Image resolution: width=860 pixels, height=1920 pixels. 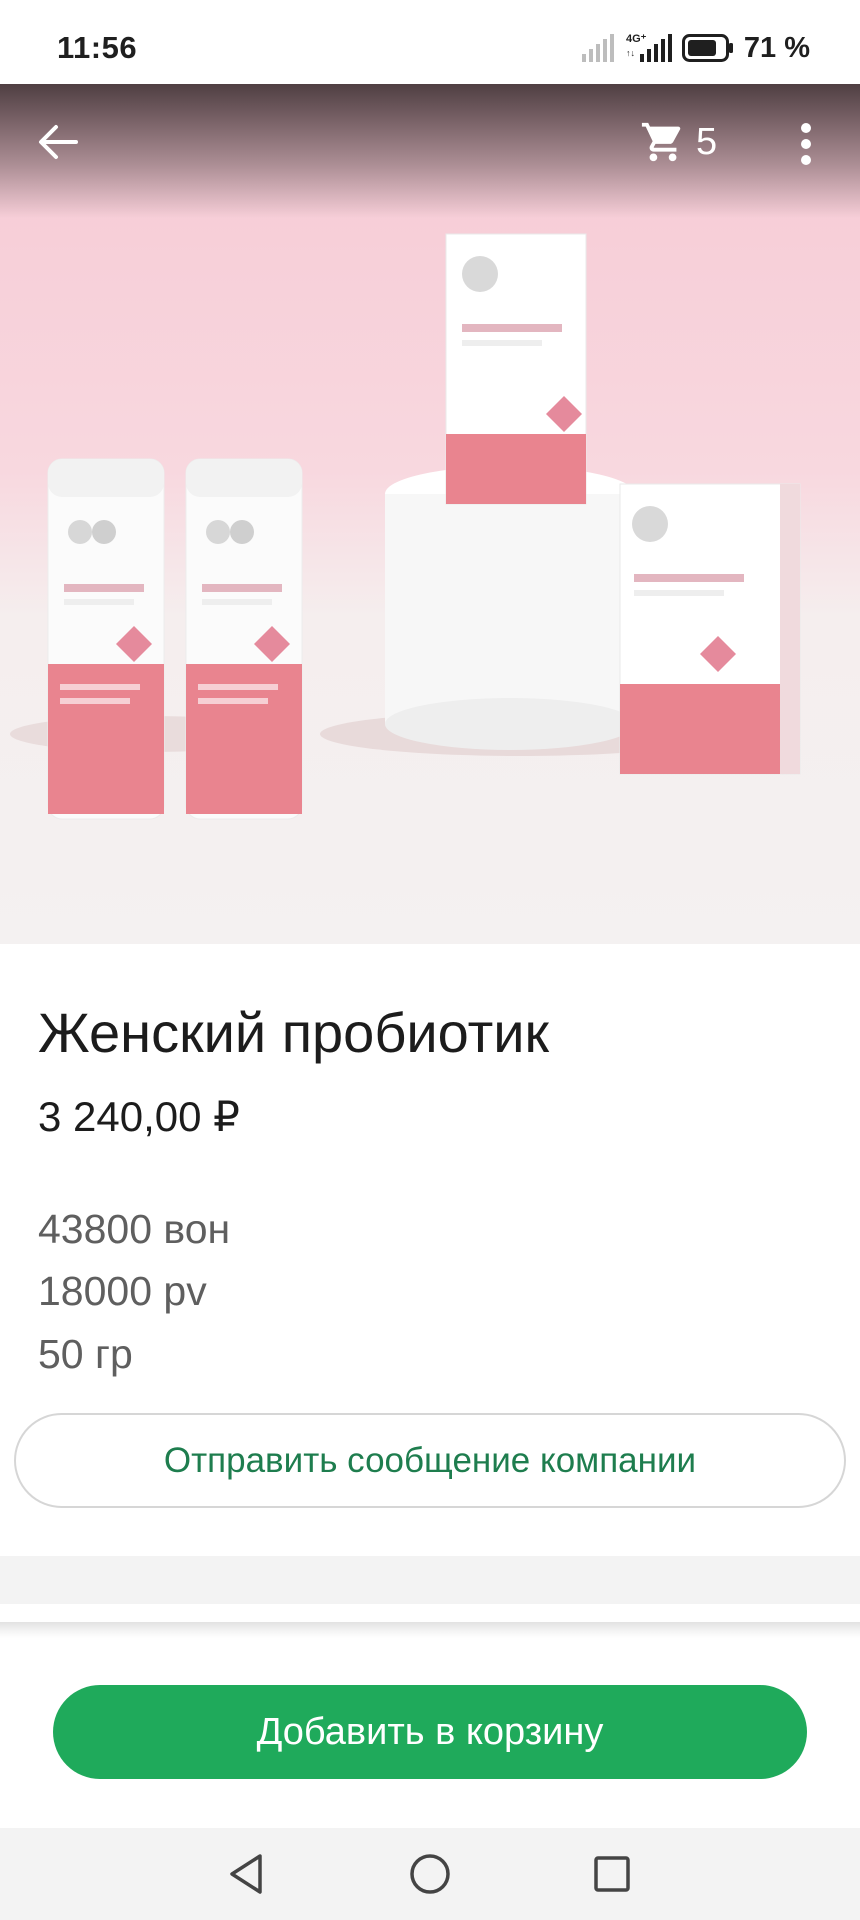 What do you see at coordinates (636, 39) in the screenshot?
I see `svg-text: 4G⁺` at bounding box center [636, 39].